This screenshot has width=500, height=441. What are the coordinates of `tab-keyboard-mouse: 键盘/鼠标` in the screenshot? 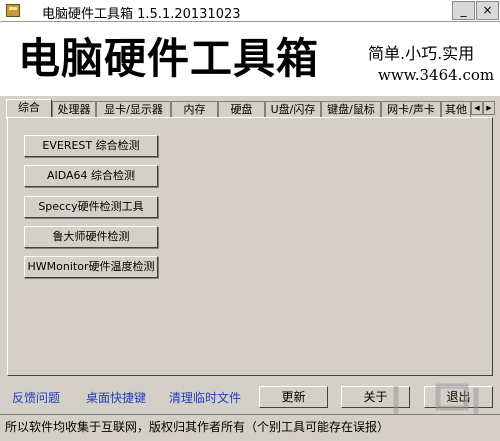 It's located at (351, 109).